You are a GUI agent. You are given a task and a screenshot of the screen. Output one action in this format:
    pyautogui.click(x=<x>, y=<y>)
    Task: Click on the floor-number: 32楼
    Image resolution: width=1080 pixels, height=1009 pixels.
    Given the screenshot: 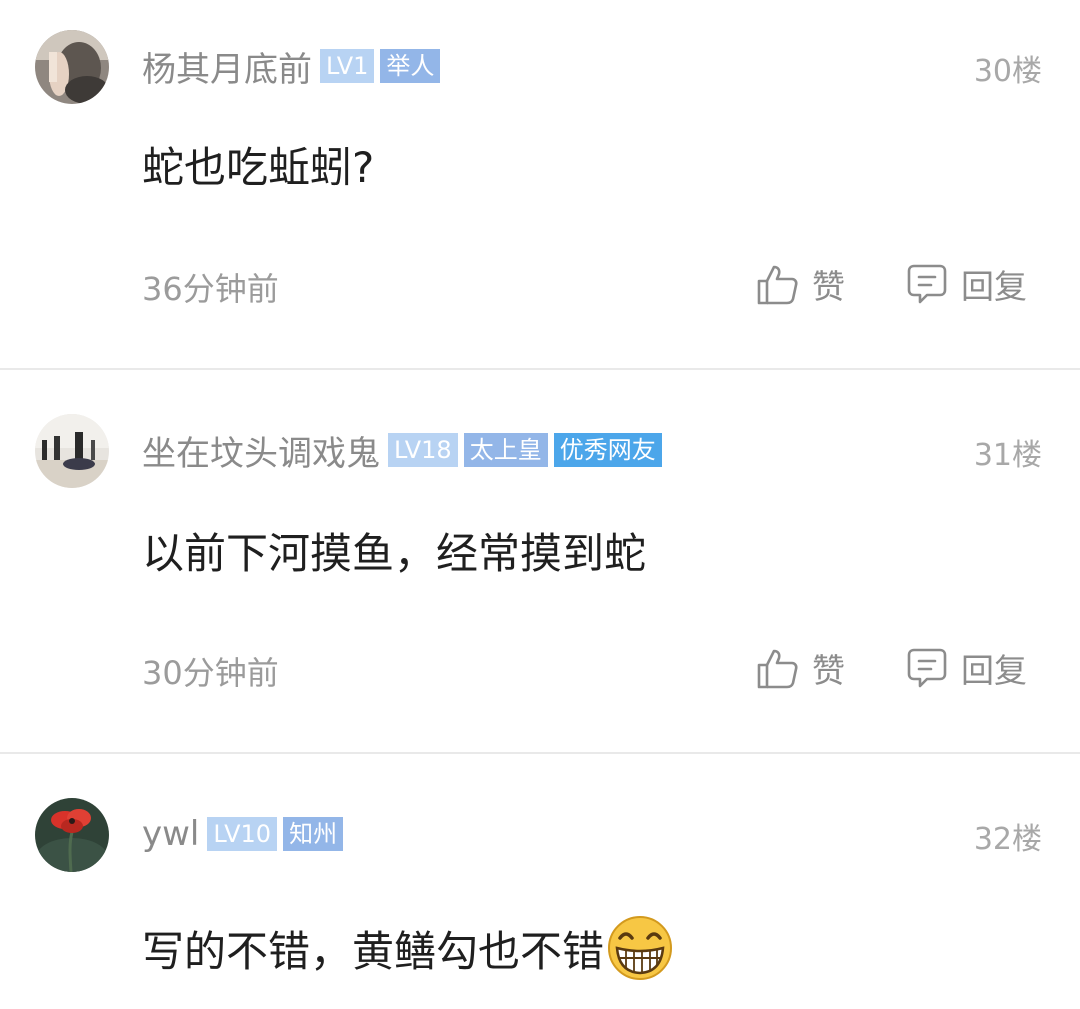 What is the action you would take?
    pyautogui.click(x=1007, y=839)
    